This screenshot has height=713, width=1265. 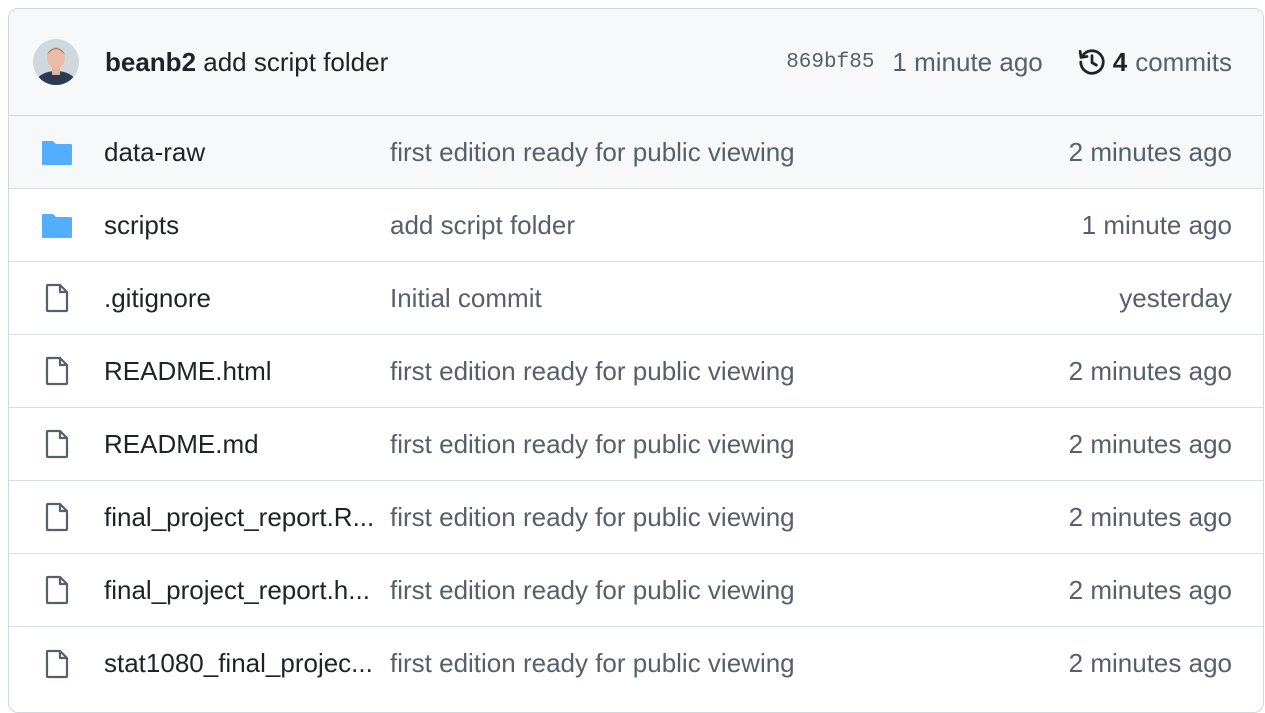 What do you see at coordinates (295, 62) in the screenshot?
I see `commit-message: add script folder` at bounding box center [295, 62].